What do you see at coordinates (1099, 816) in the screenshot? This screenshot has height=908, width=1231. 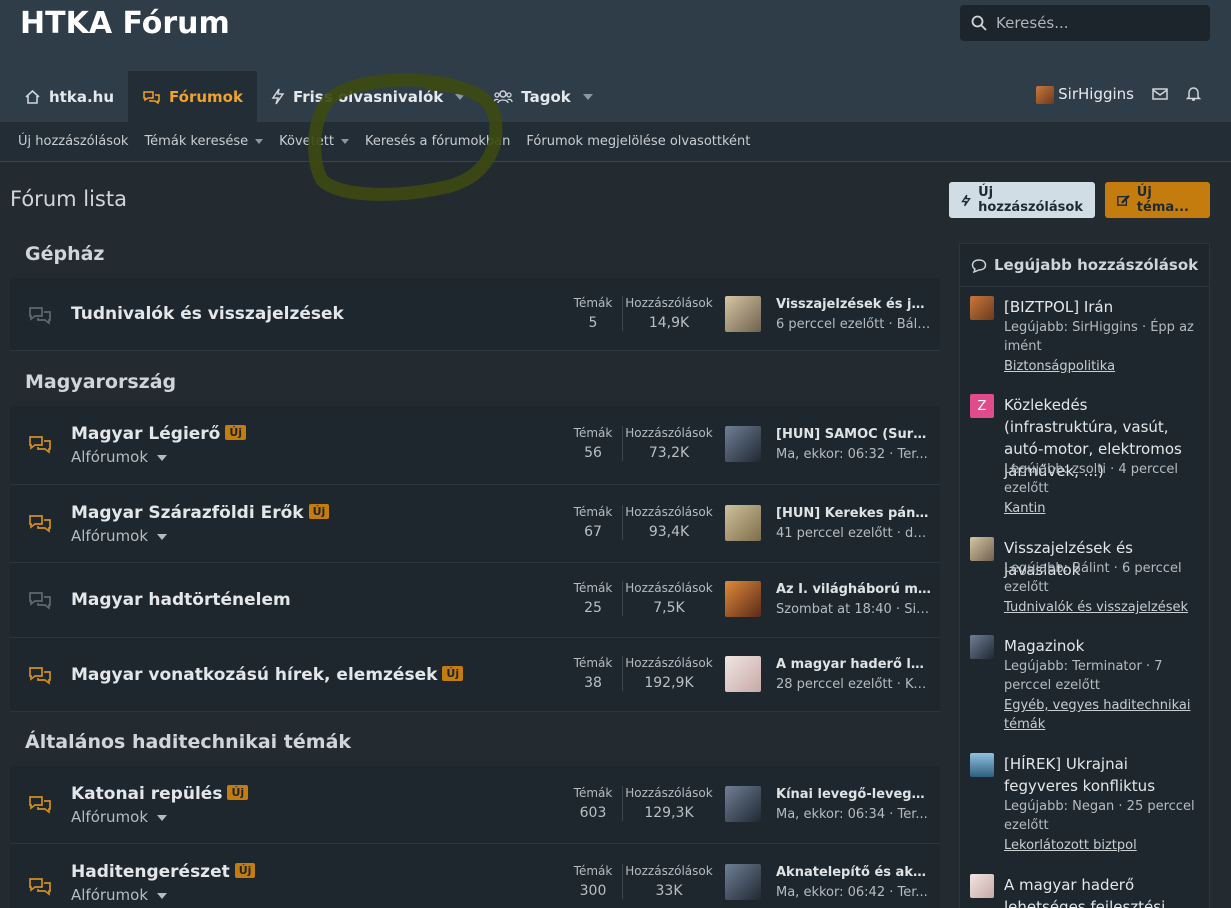 I see `latest-post-meta: Legújabb: Negan · 25 perccel ezelőtt` at bounding box center [1099, 816].